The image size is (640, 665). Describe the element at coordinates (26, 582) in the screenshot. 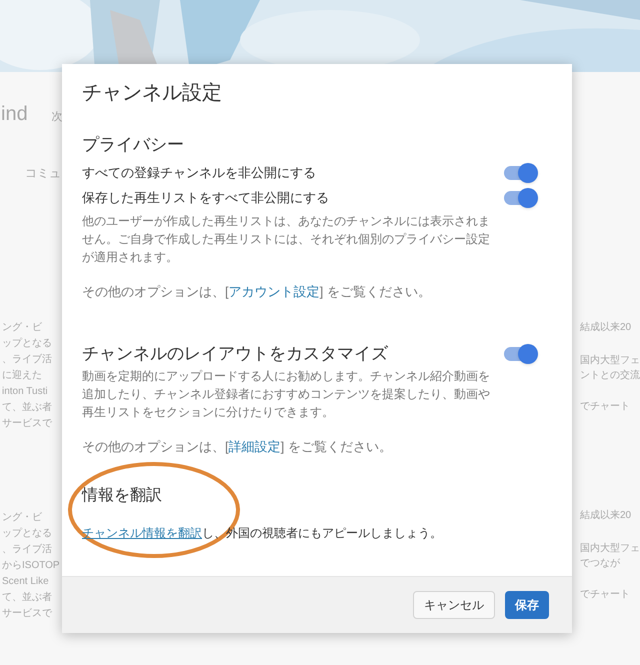

I see `background-text: Scent Like` at that location.